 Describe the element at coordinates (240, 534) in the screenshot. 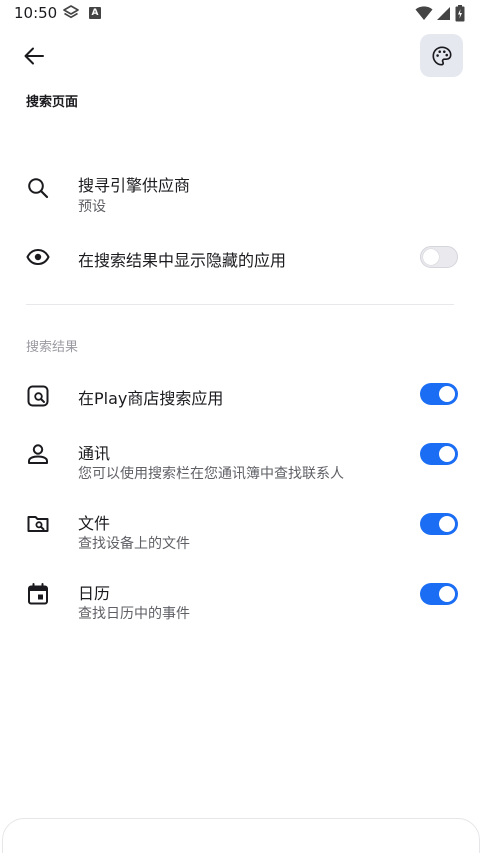

I see `result-item-files: 文件 查找设备上的文件` at that location.